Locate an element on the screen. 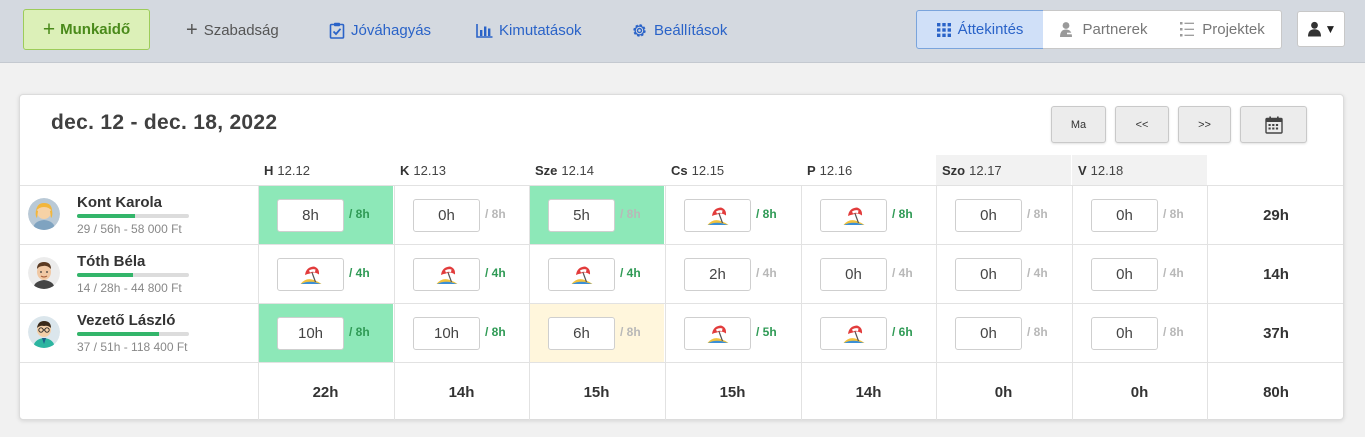 The width and height of the screenshot is (1365, 437). caret-down-icon: ▼ is located at coordinates (1330, 29).